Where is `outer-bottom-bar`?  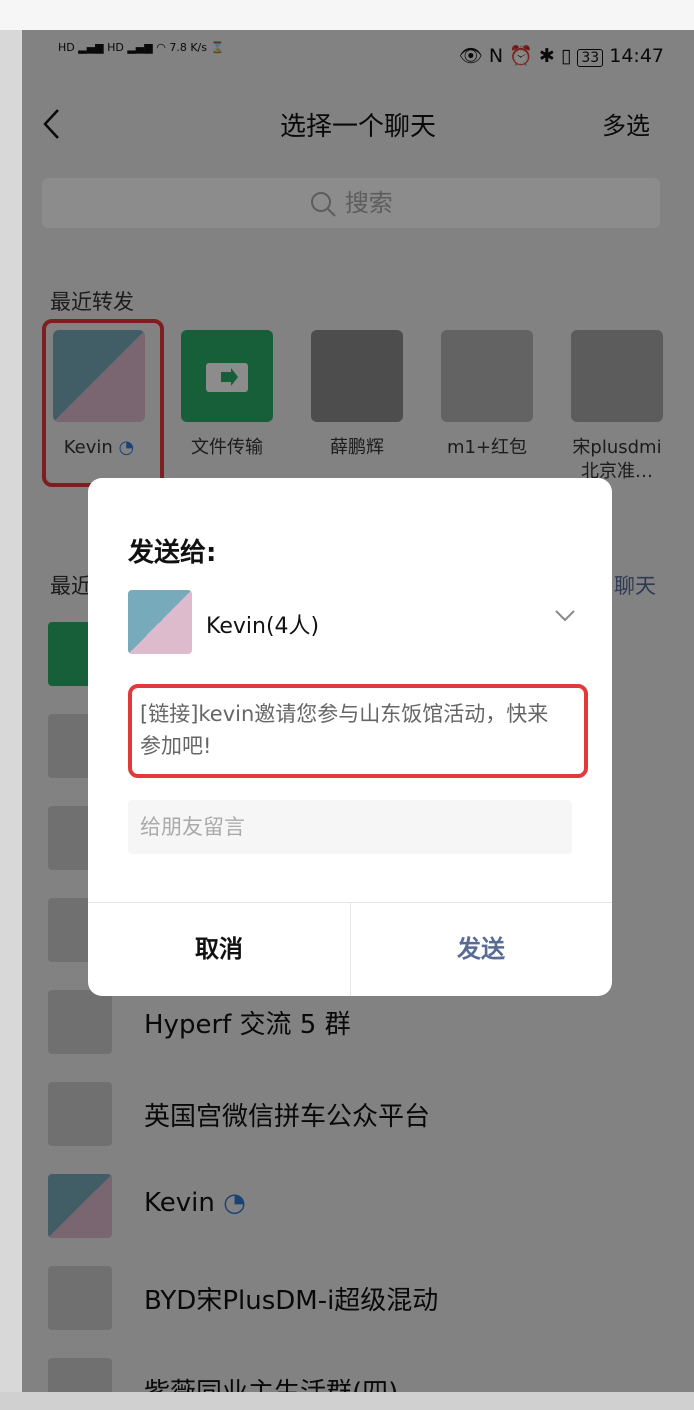
outer-bottom-bar is located at coordinates (347, 1401).